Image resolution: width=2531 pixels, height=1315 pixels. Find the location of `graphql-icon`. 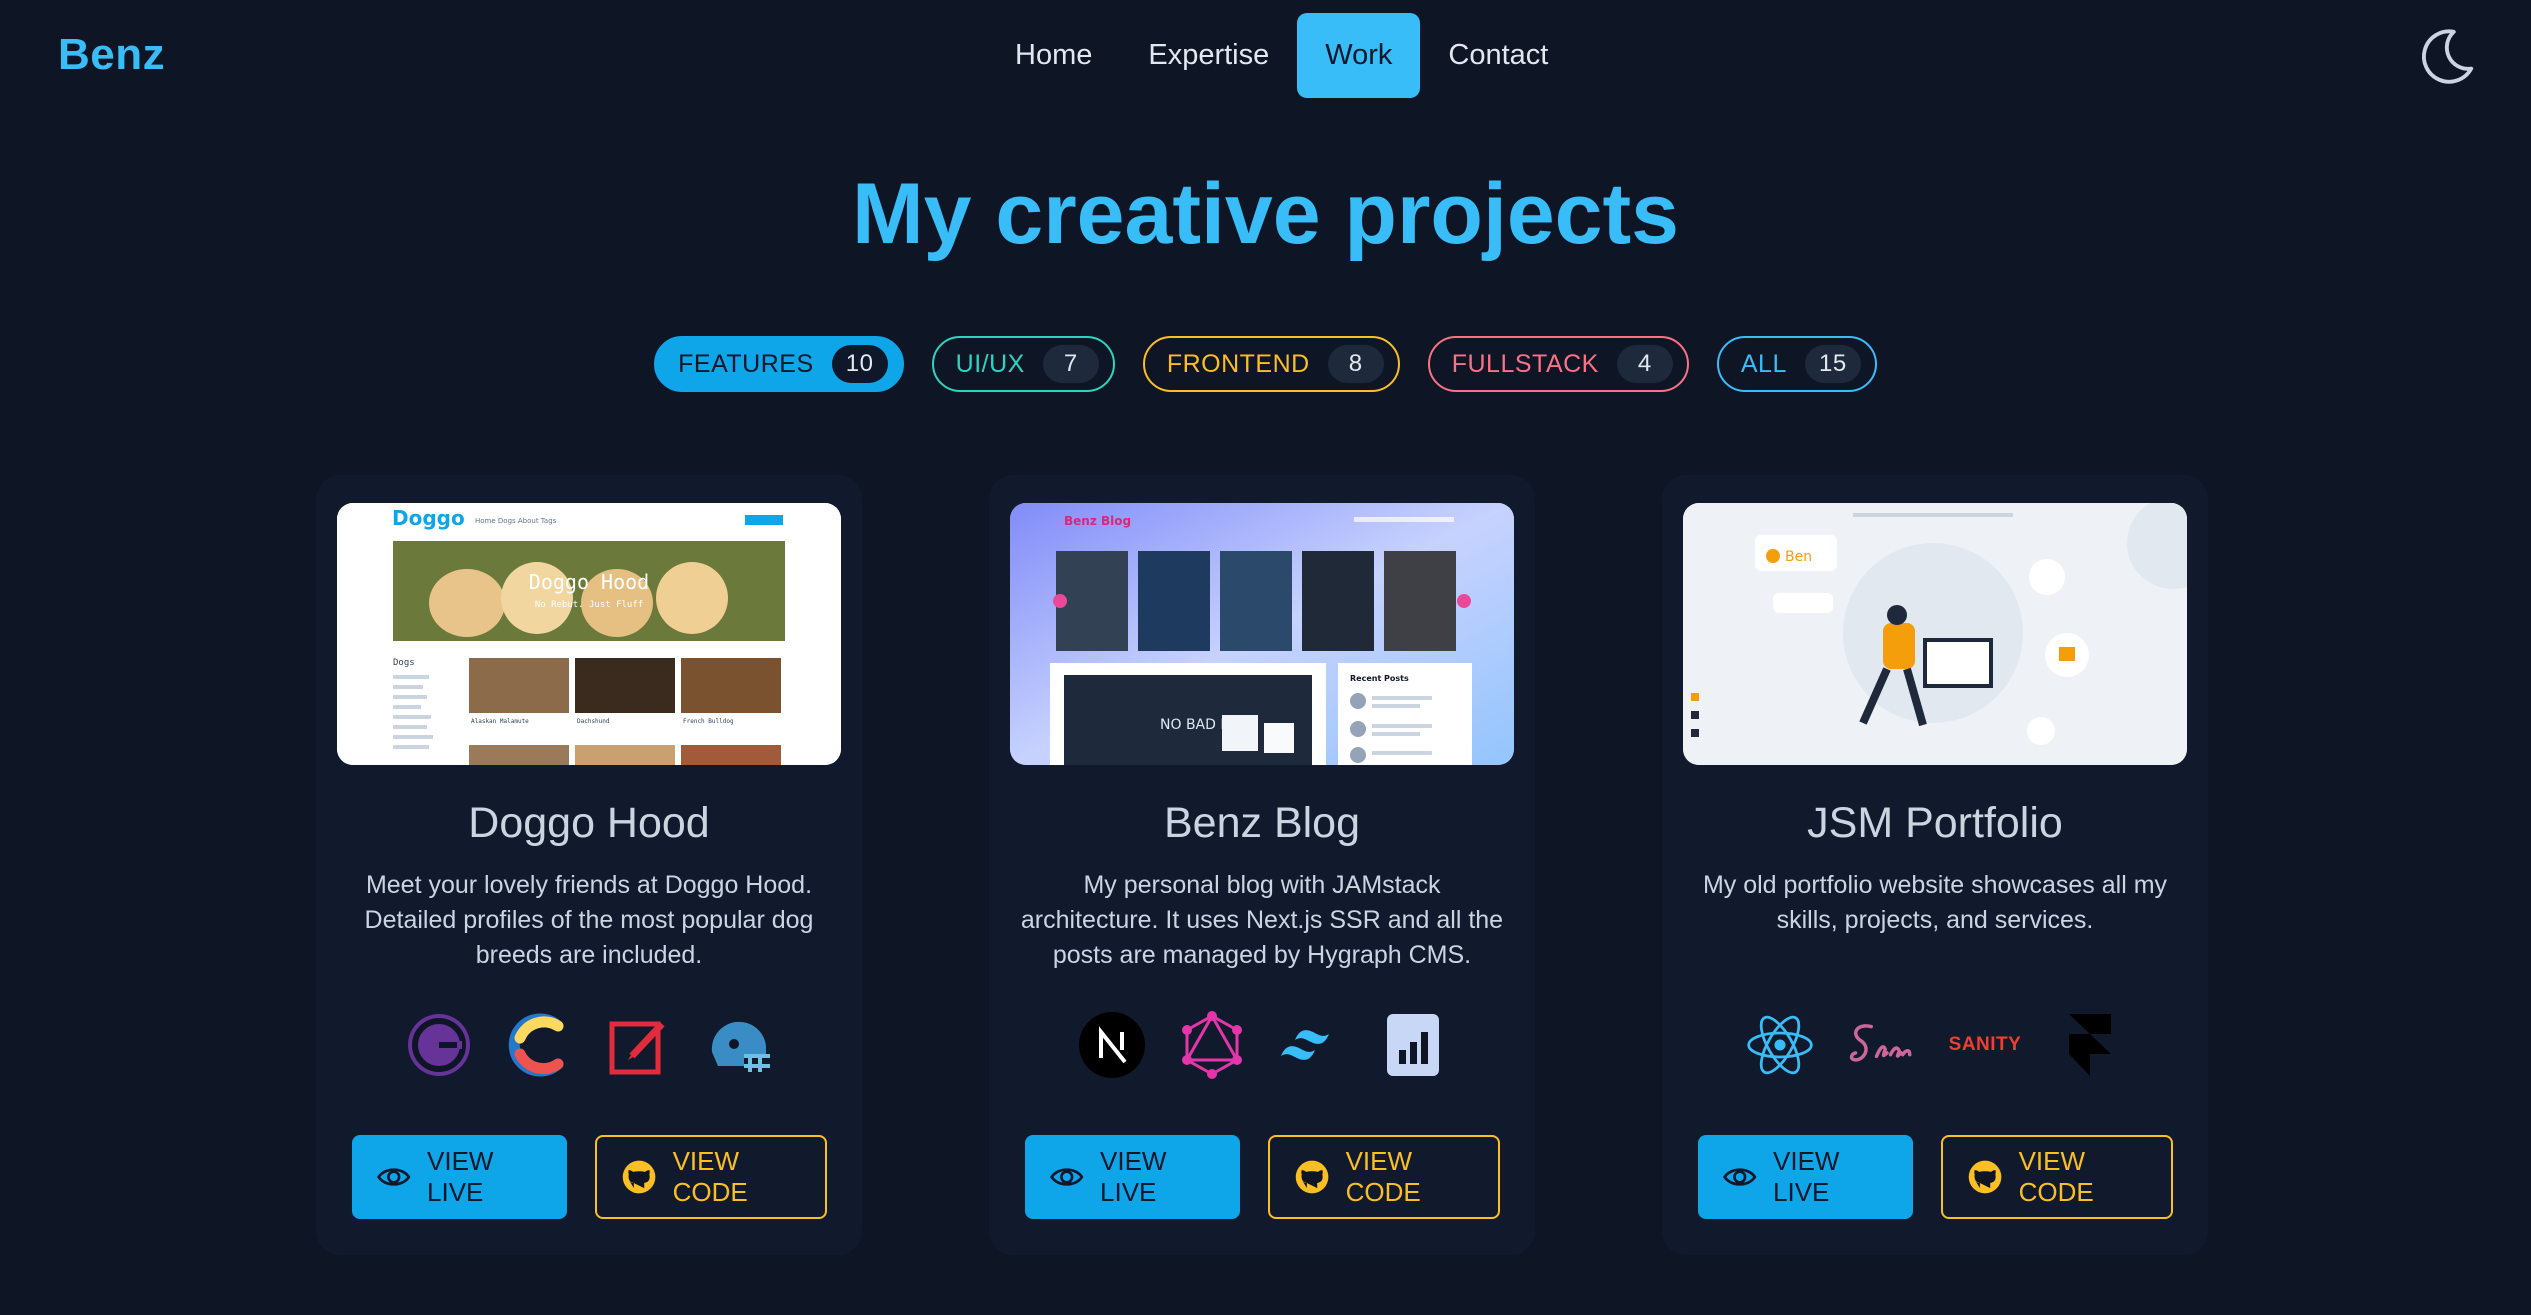

graphql-icon is located at coordinates (1212, 1045).